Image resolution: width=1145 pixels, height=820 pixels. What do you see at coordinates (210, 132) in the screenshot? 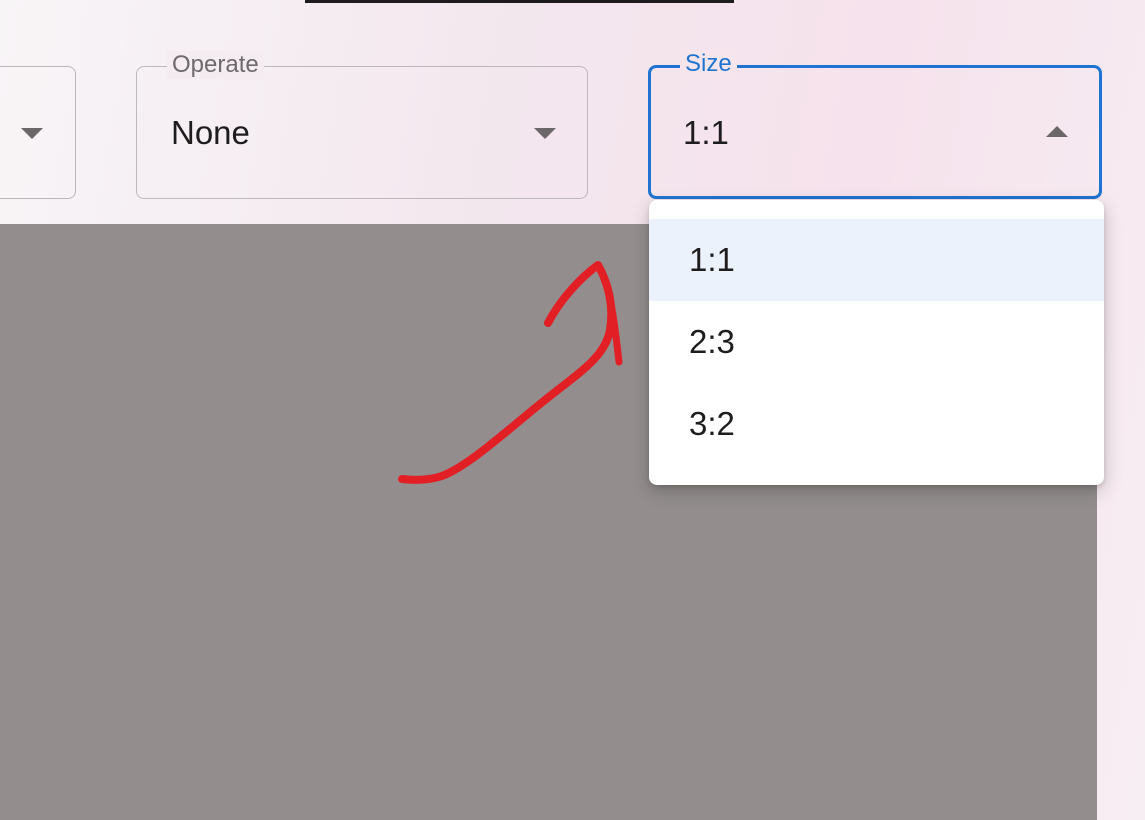
I see `operate-value: None` at bounding box center [210, 132].